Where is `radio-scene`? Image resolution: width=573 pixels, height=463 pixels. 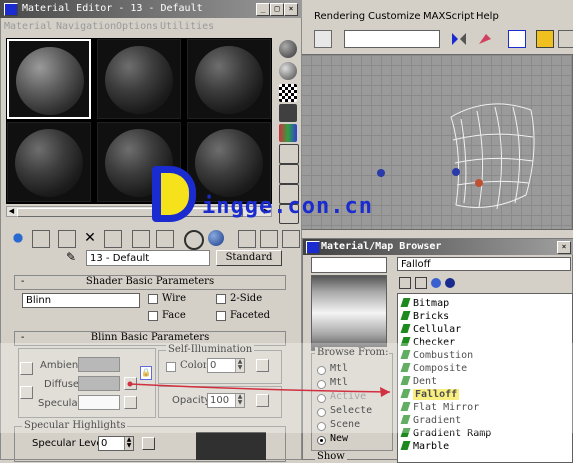
radio-scene is located at coordinates (321, 426).